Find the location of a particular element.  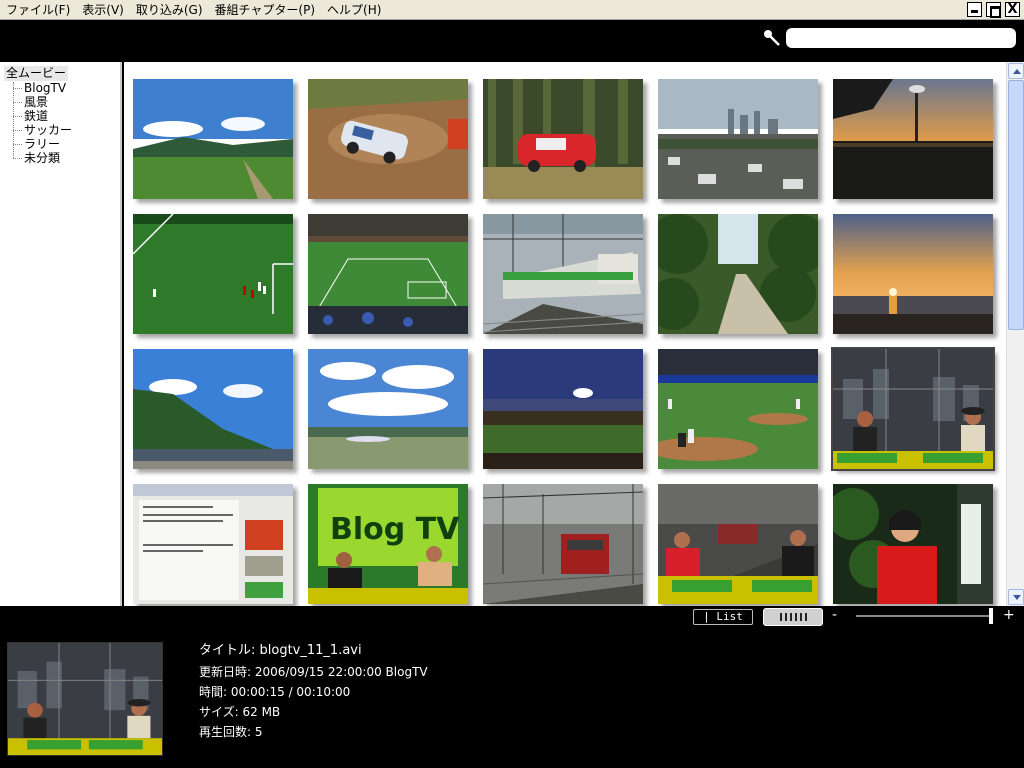

info-title: タイトル: blogtv_11_1.avi is located at coordinates (280, 650).